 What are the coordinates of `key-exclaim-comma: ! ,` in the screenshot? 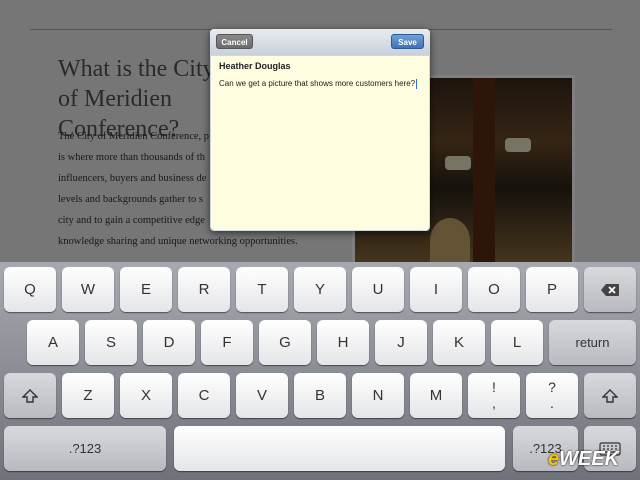 It's located at (494, 395).